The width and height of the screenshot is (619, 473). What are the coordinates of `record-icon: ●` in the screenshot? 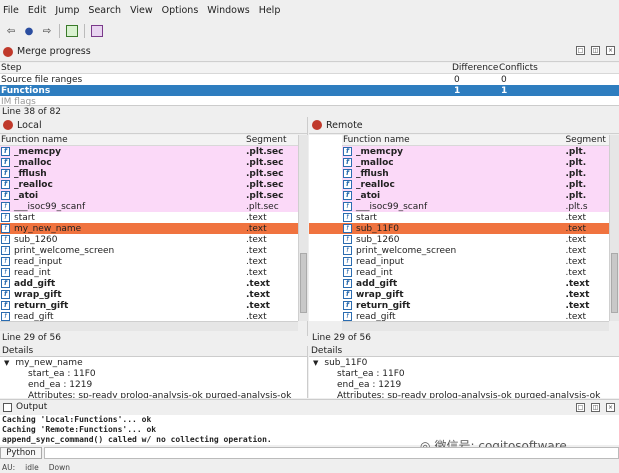 It's located at (29, 31).